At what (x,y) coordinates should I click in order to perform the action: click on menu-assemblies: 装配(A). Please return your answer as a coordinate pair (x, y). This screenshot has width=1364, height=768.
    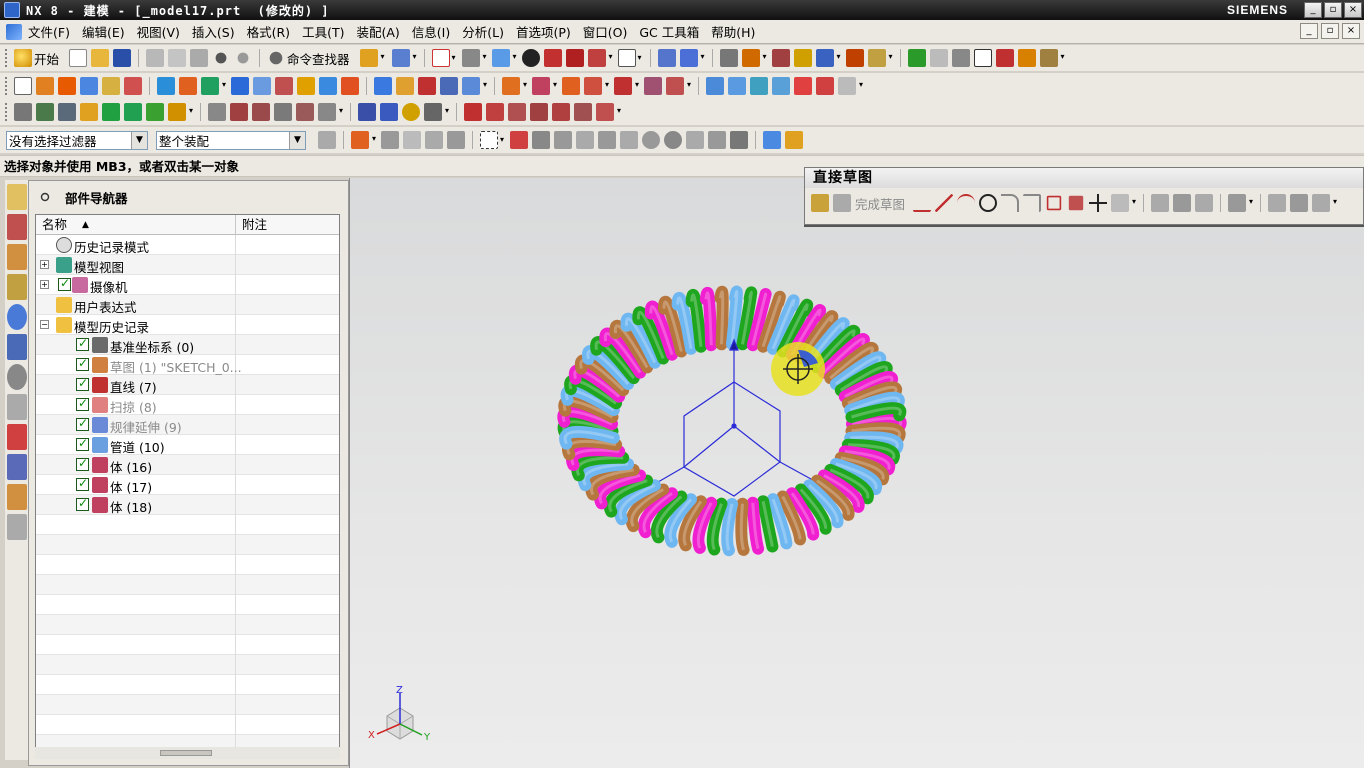
    Looking at the image, I should click on (377, 31).